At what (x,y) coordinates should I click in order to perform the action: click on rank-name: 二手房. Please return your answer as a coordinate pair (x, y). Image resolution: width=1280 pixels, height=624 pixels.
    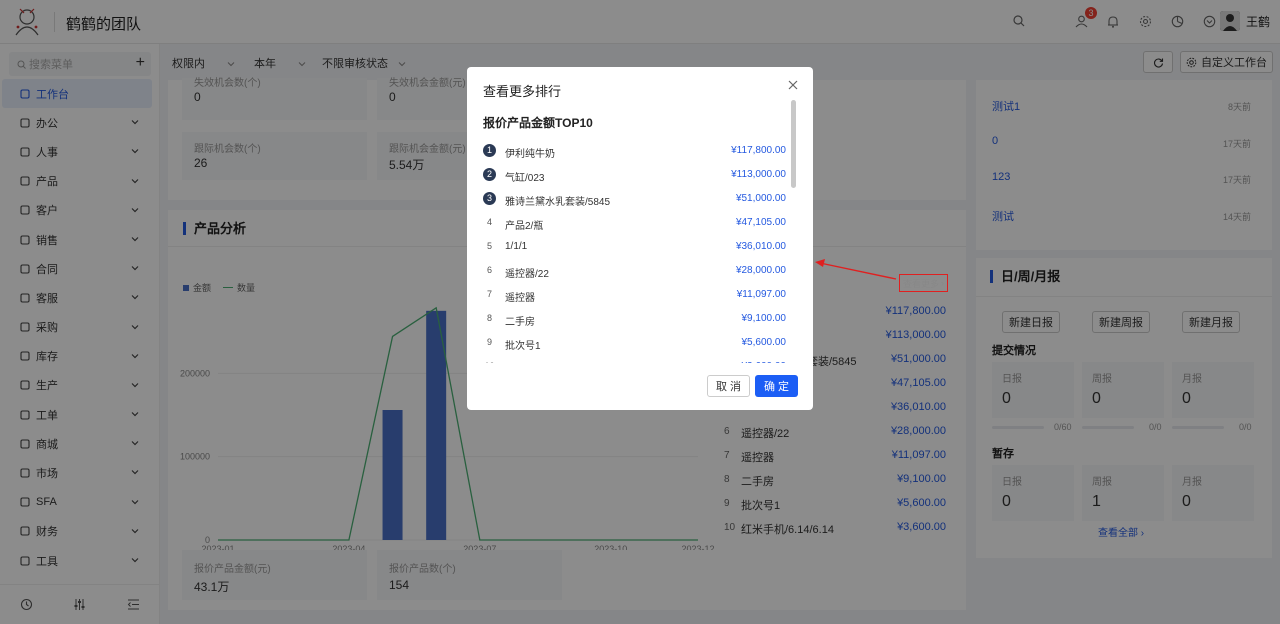
    Looking at the image, I should click on (520, 322).